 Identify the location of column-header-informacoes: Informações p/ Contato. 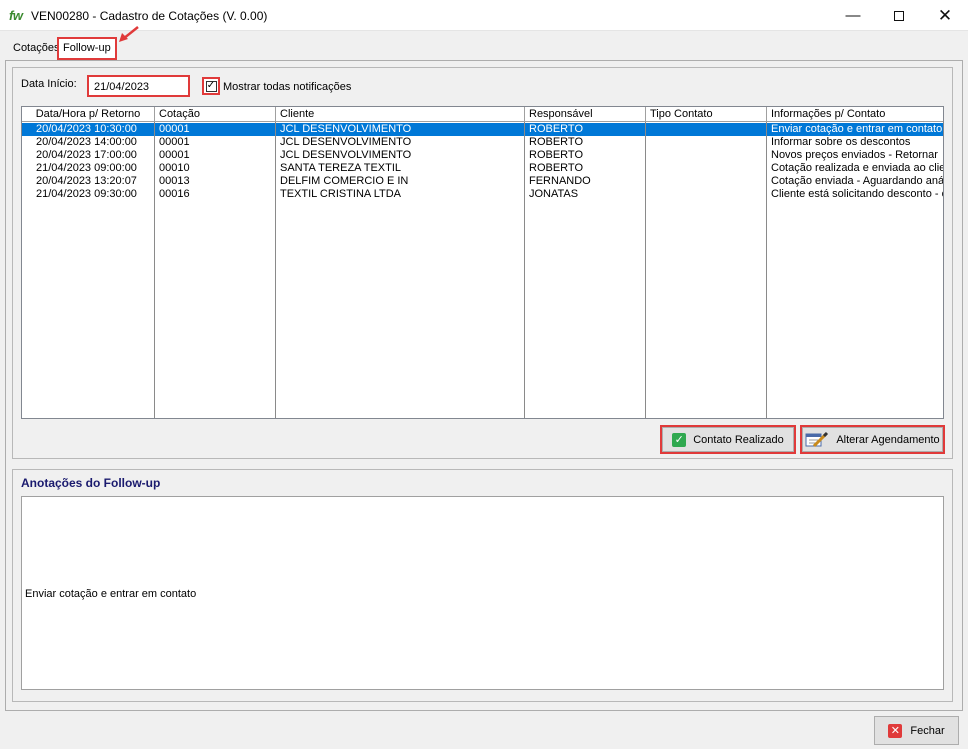
(855, 114).